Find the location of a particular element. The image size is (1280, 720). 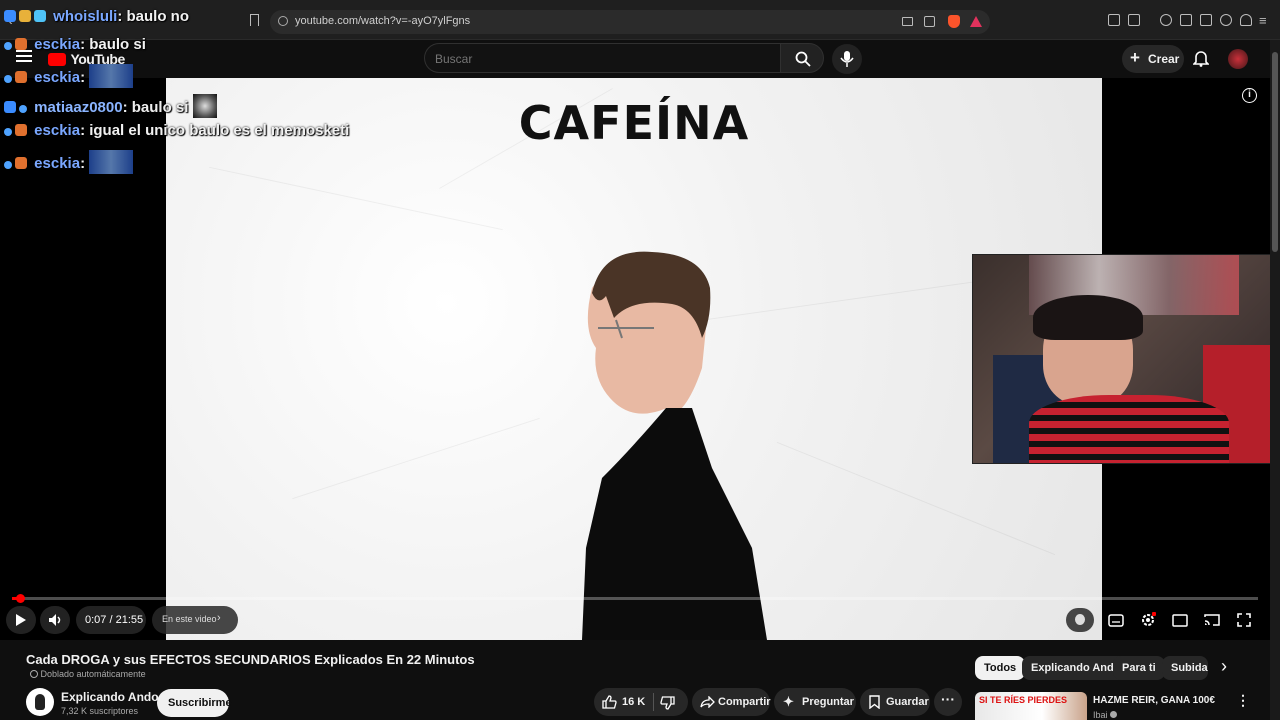

vpn-icon is located at coordinates (1246, 20).